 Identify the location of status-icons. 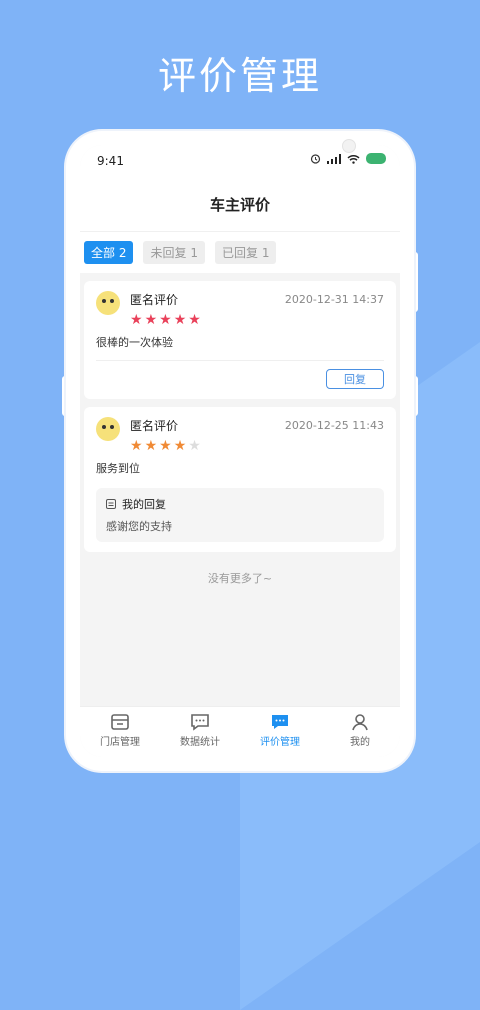
(348, 158).